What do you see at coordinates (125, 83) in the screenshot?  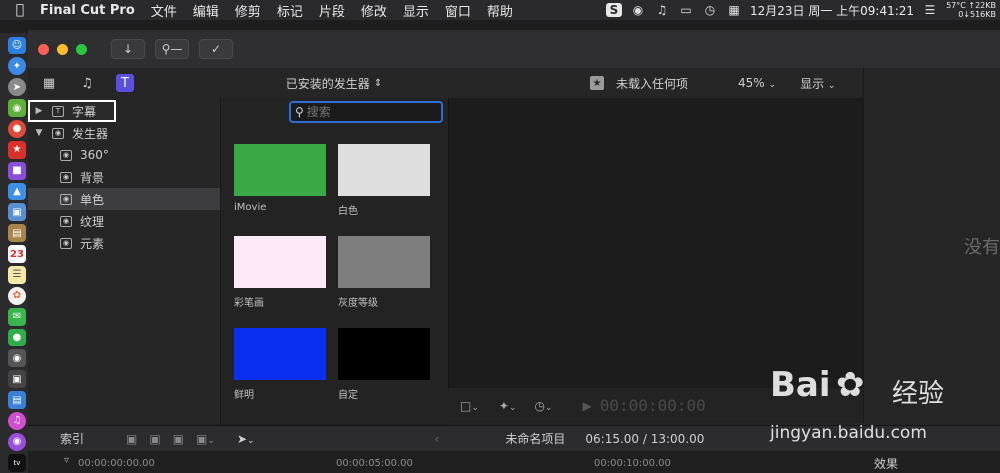 I see `titles-generators-icon: T` at bounding box center [125, 83].